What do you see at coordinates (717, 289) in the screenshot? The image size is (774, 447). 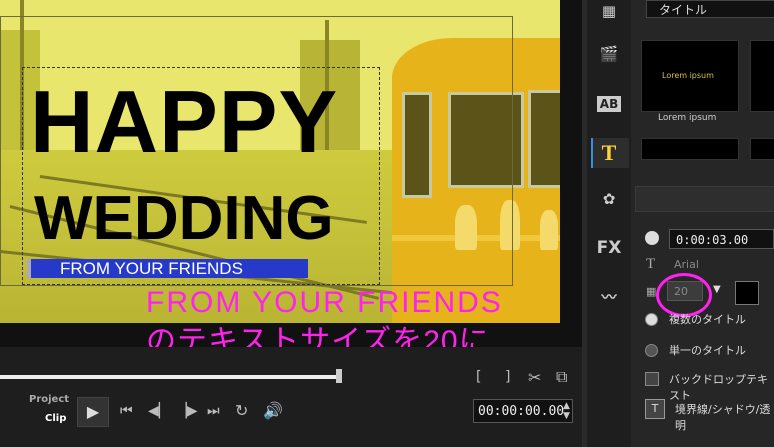 I see `font-size-dropdown-icon: ▼` at bounding box center [717, 289].